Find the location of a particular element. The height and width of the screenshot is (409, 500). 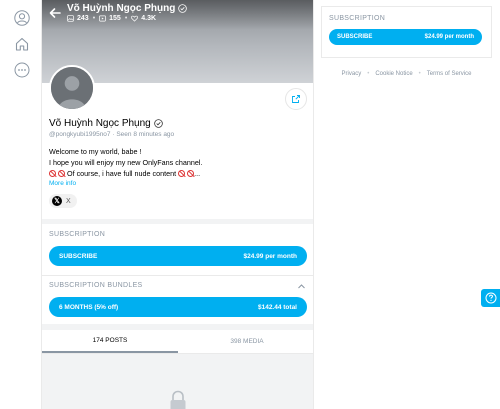

subscription-title: SUBSCRIPTION is located at coordinates (77, 234).